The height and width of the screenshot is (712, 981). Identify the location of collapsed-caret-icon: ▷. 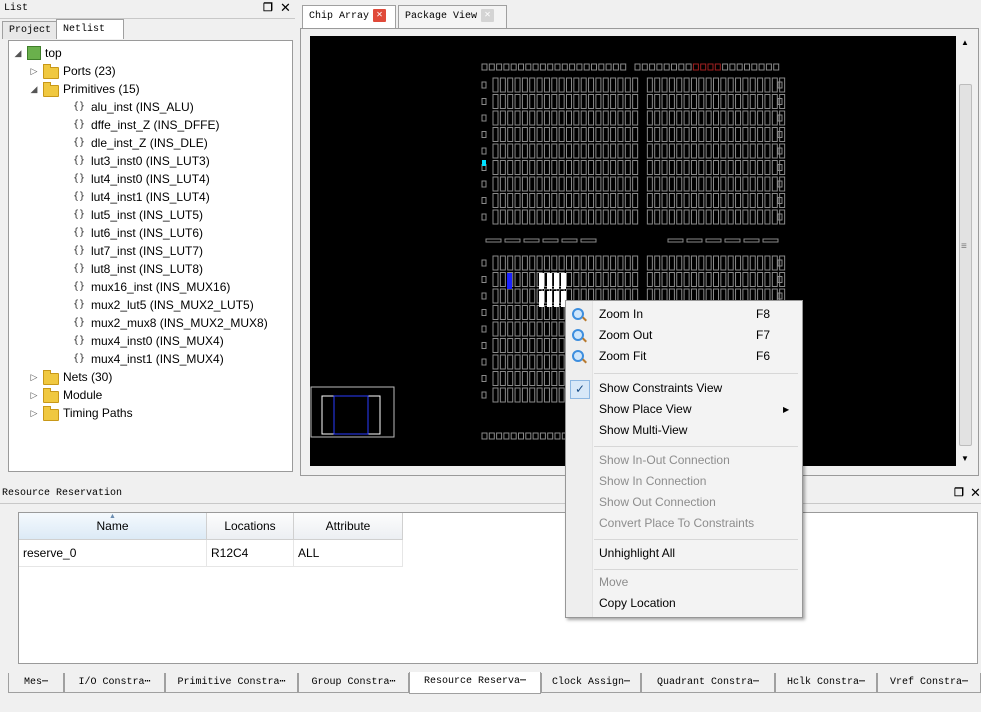
(34, 377).